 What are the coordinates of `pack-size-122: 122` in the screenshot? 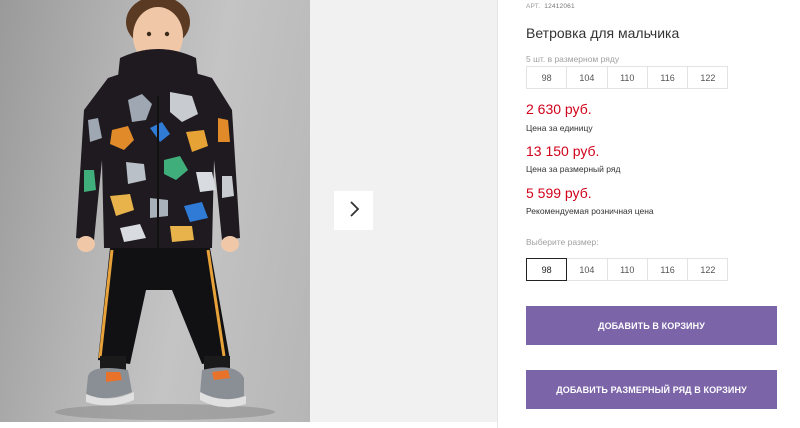 It's located at (708, 77).